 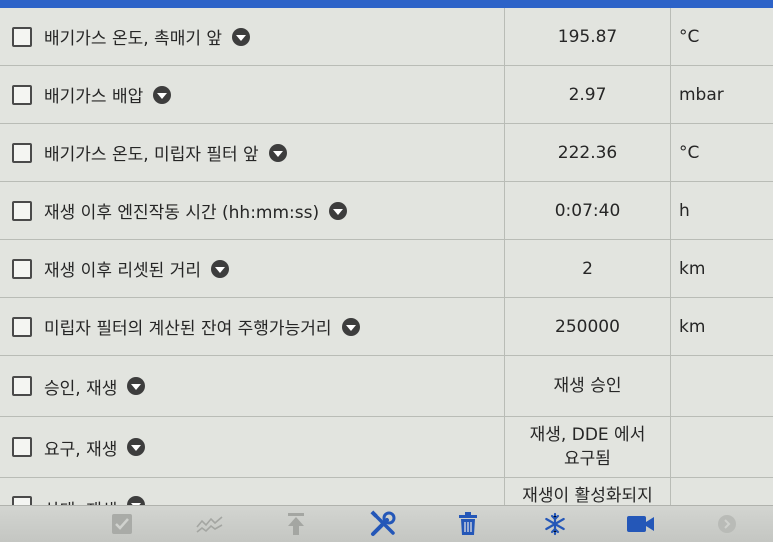 I want to click on tools-button, so click(x=383, y=524).